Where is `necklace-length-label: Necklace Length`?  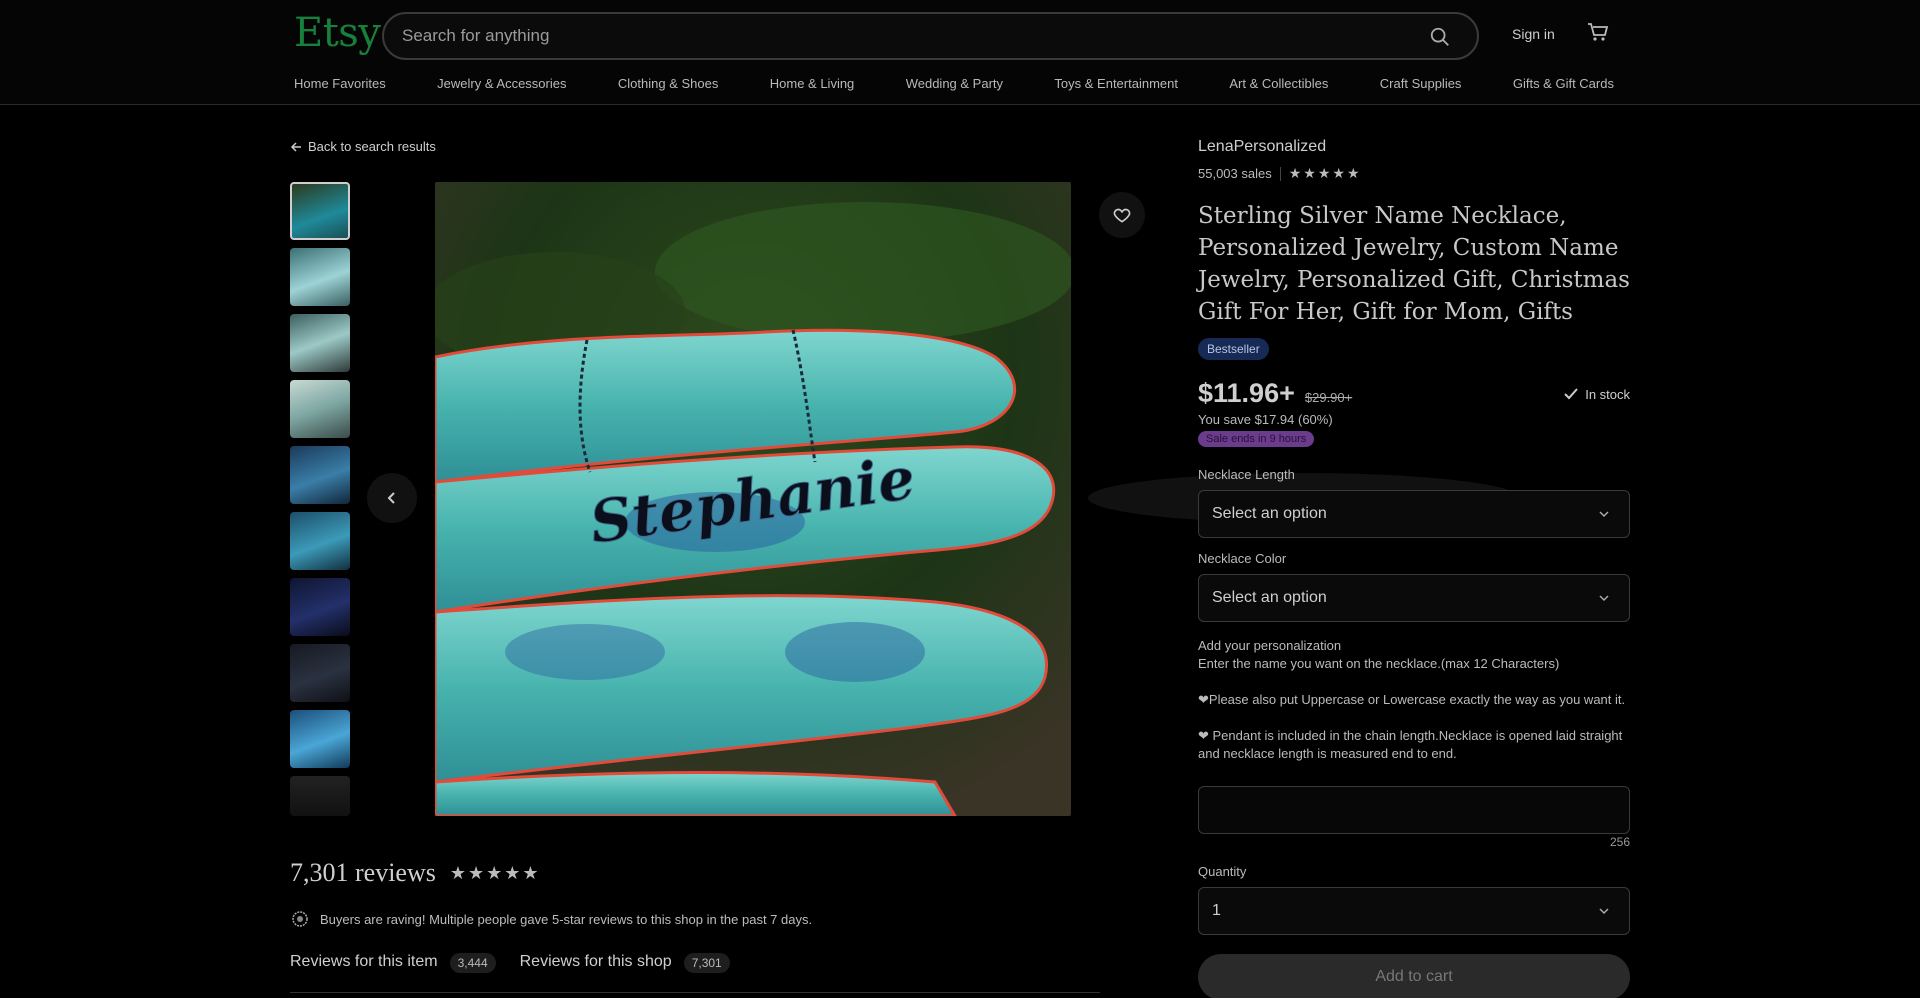 necklace-length-label: Necklace Length is located at coordinates (1246, 474).